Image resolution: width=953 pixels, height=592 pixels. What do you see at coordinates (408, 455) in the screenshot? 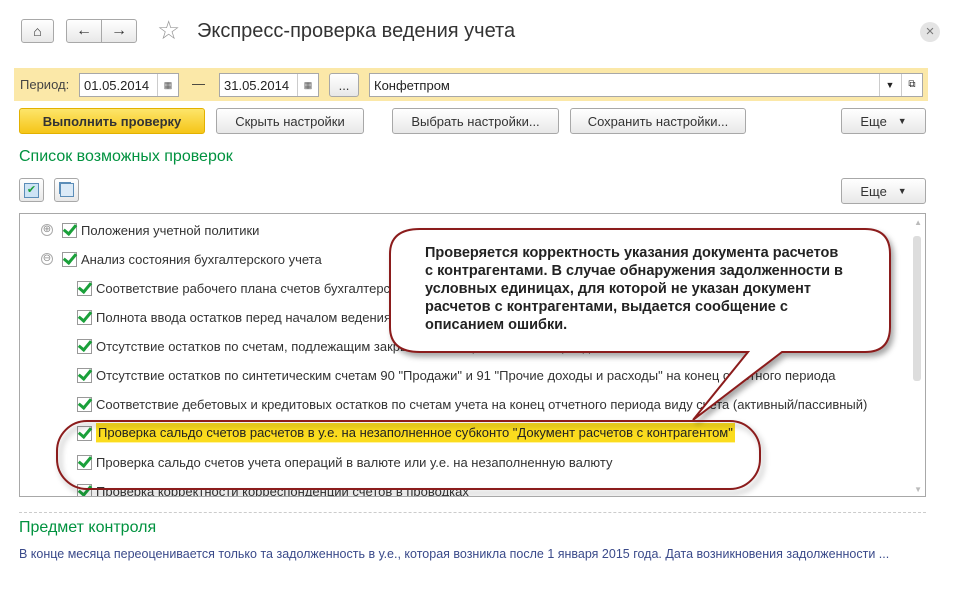
I see `highlight-ring` at bounding box center [408, 455].